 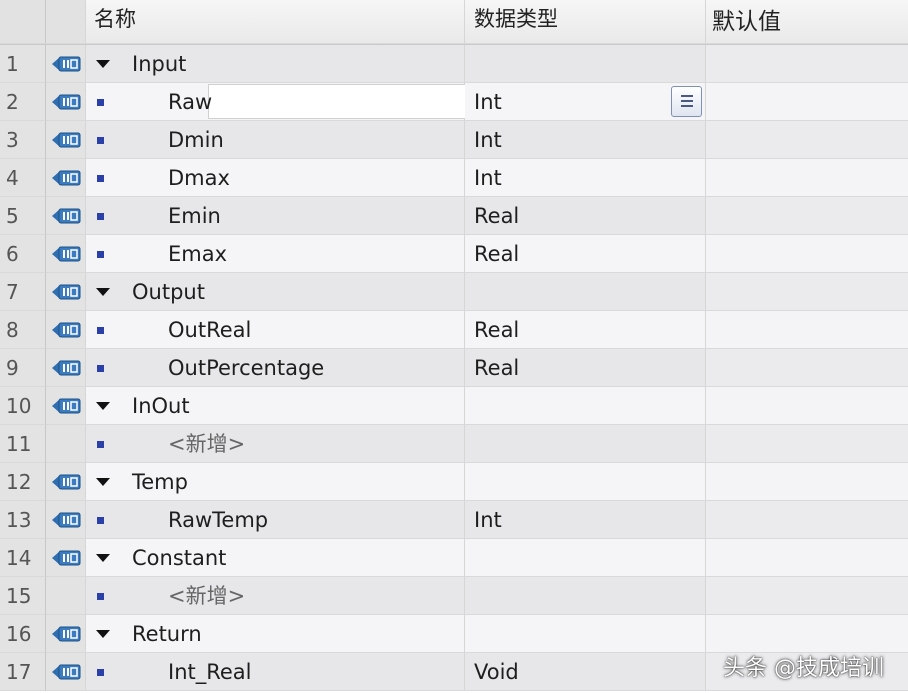 What do you see at coordinates (275, 520) in the screenshot?
I see `name-cell: RawTemp` at bounding box center [275, 520].